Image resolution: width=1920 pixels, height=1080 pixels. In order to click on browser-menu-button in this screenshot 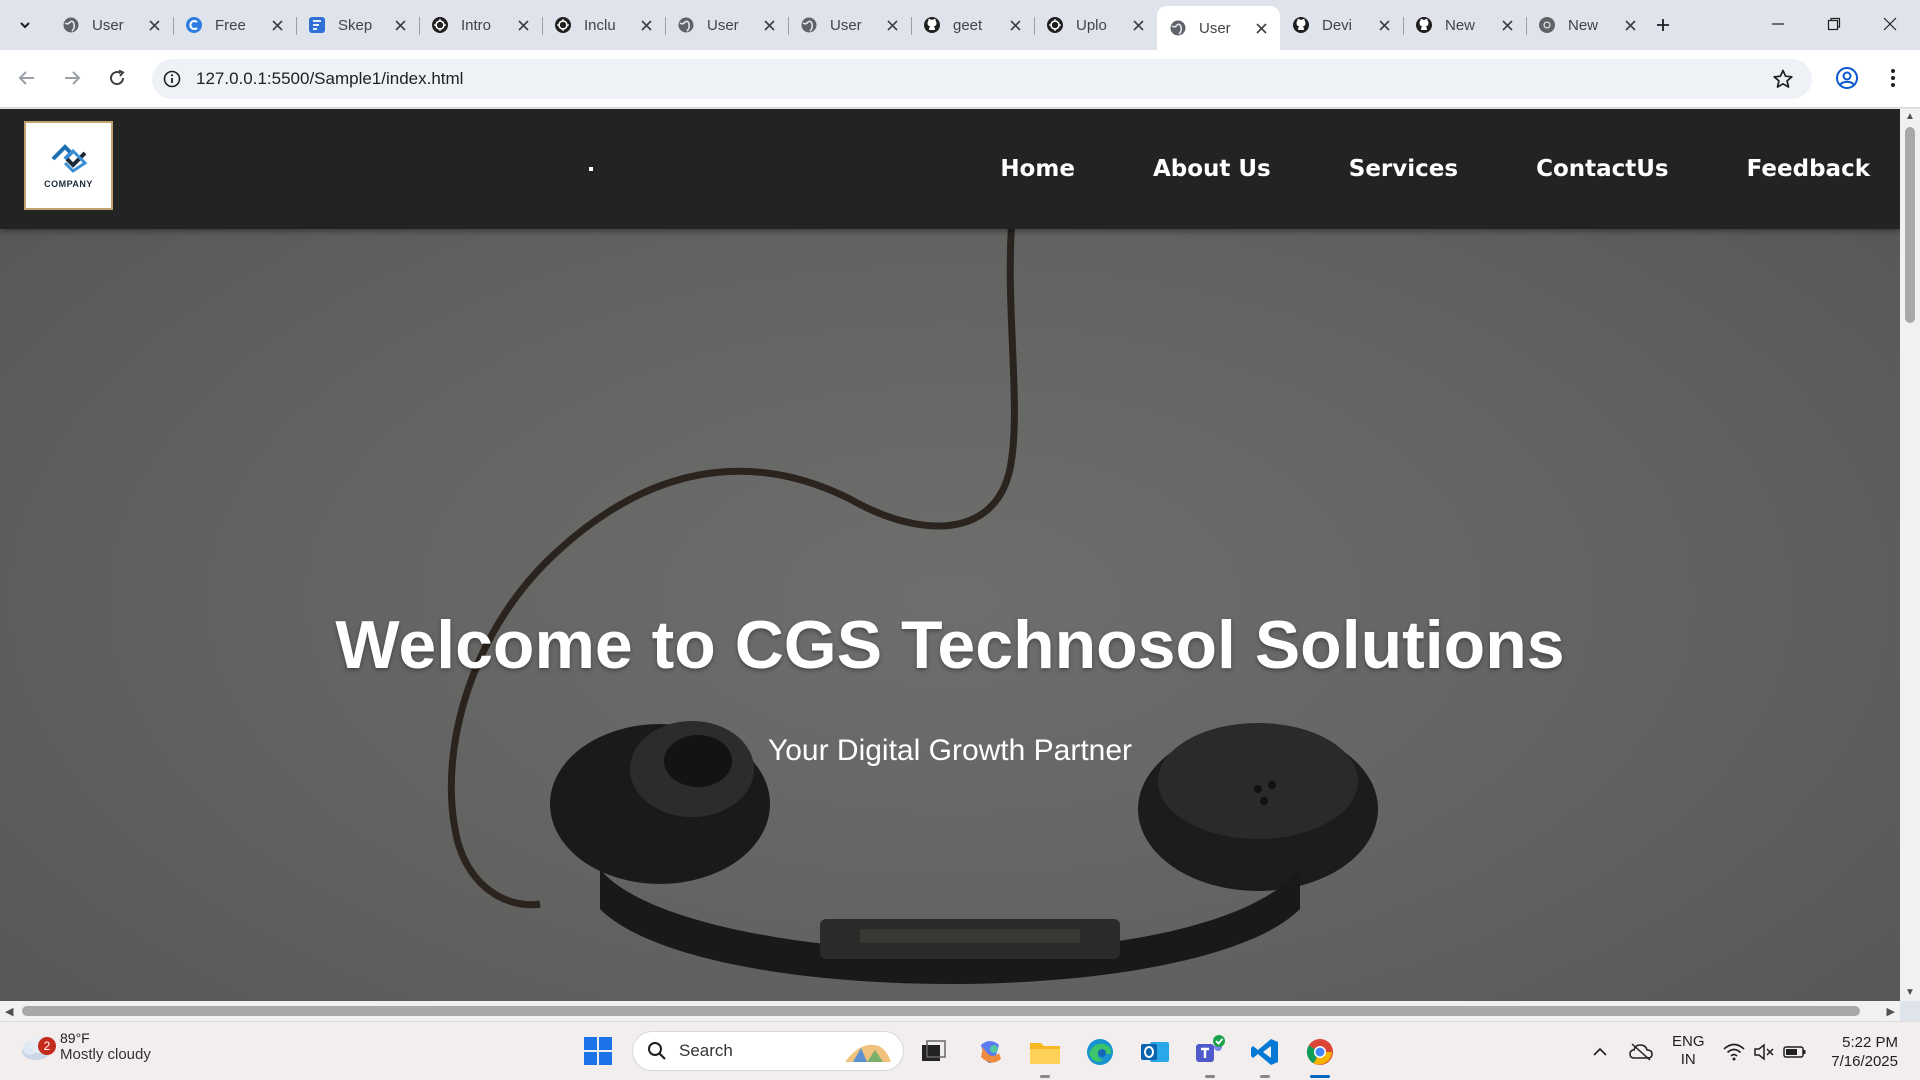, I will do `click(1893, 78)`.